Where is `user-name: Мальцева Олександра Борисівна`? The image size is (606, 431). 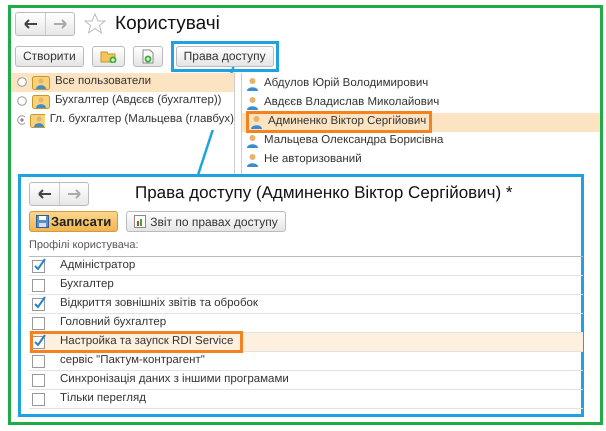 user-name: Мальцева Олександра Борисівна is located at coordinates (354, 140).